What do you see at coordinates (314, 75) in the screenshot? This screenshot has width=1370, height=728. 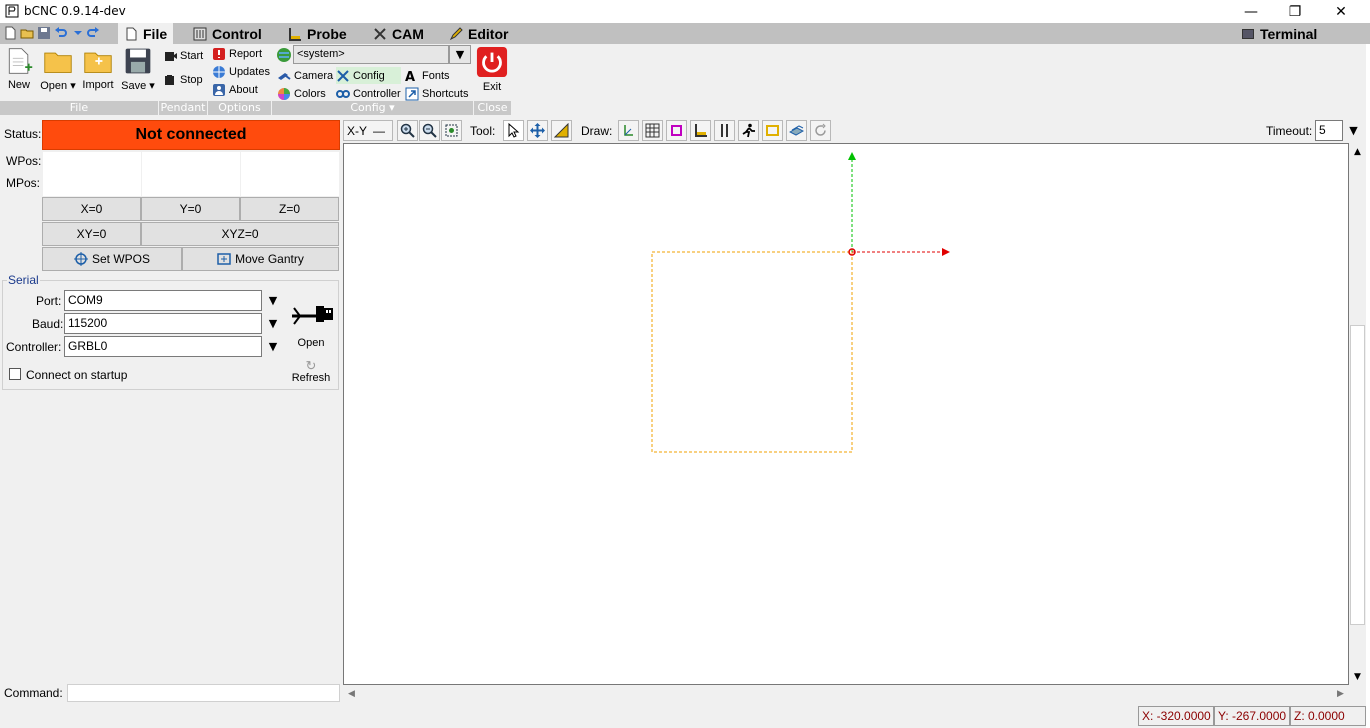 I see `camera-label: Camera` at bounding box center [314, 75].